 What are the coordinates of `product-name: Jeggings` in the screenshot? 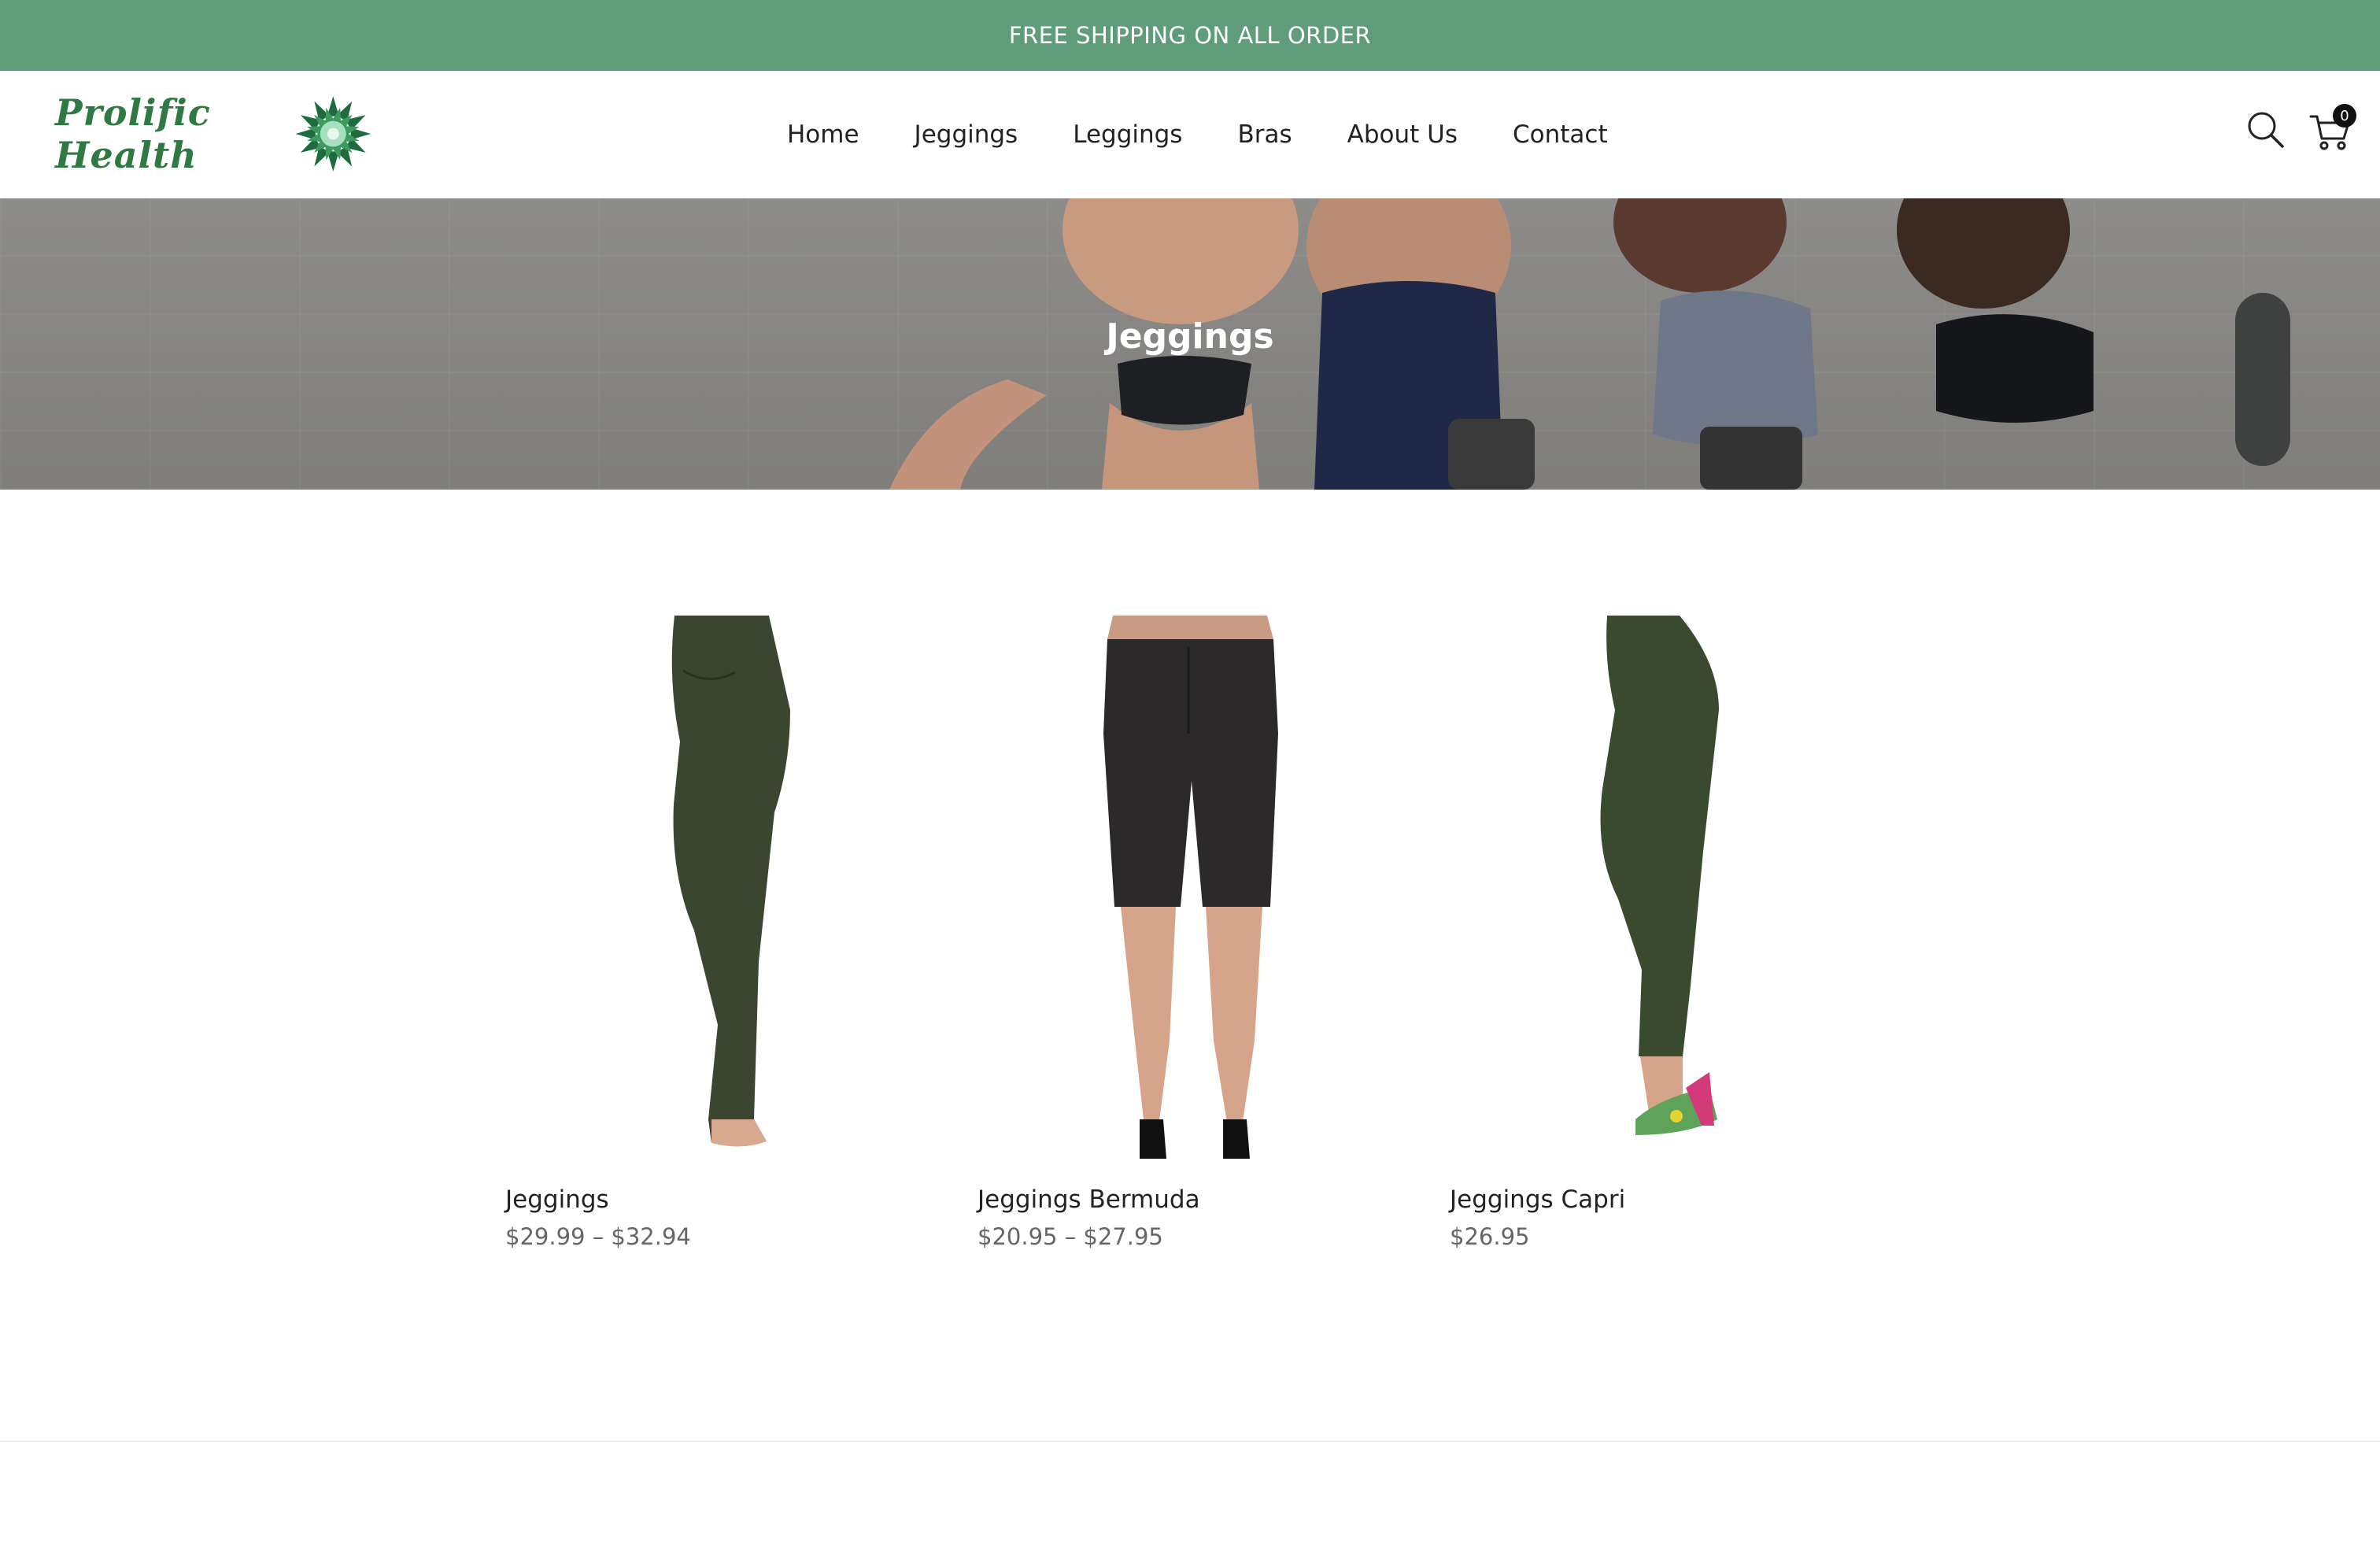 It's located at (717, 1200).